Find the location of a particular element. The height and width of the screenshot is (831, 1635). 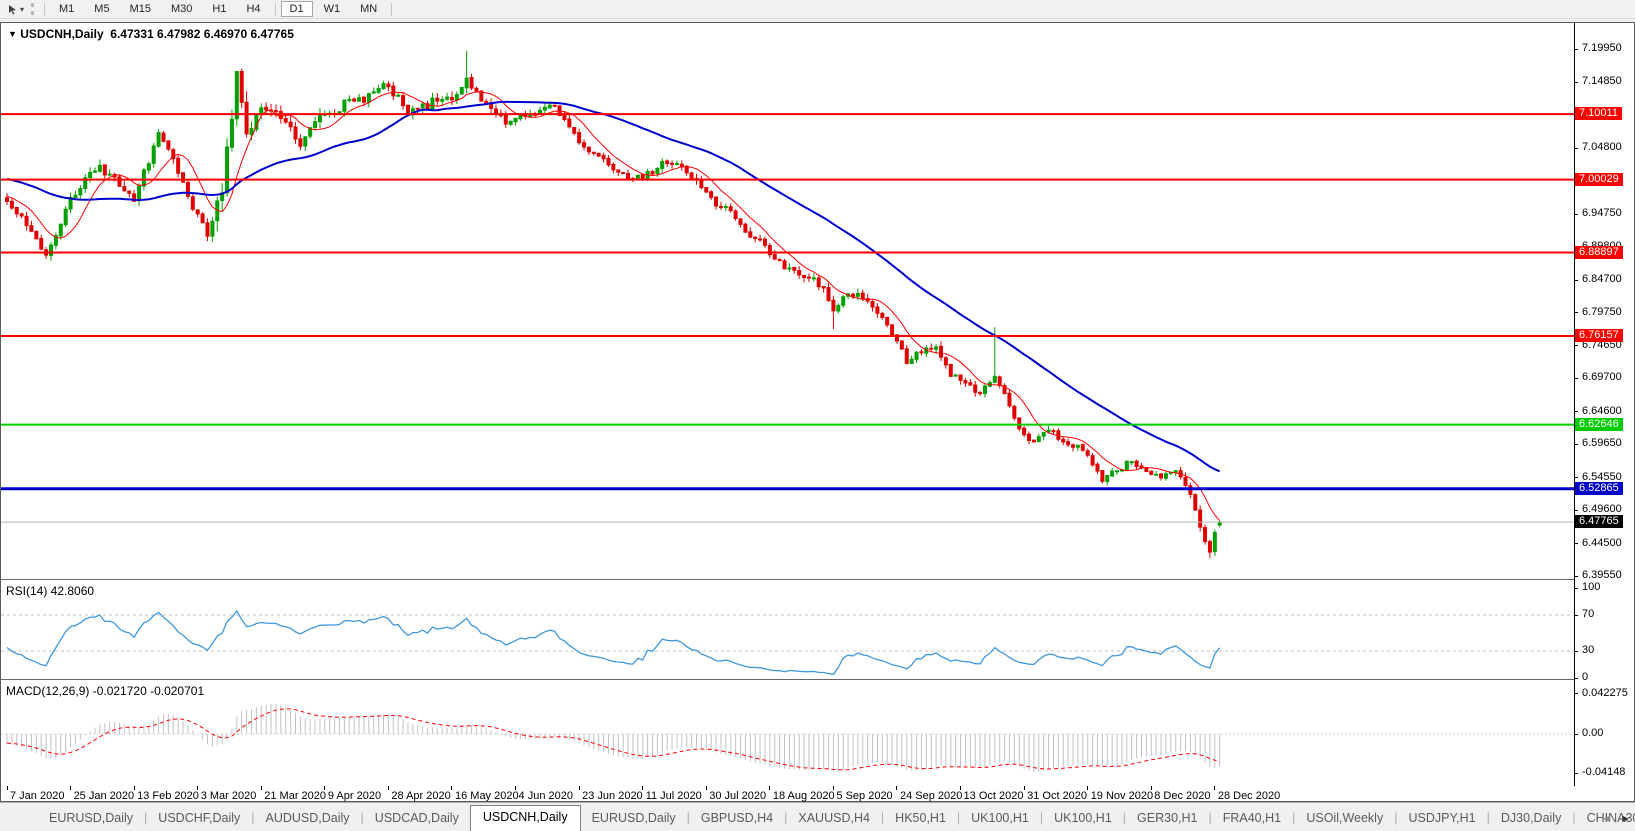

toolbar-divider is located at coordinates (45, 9).